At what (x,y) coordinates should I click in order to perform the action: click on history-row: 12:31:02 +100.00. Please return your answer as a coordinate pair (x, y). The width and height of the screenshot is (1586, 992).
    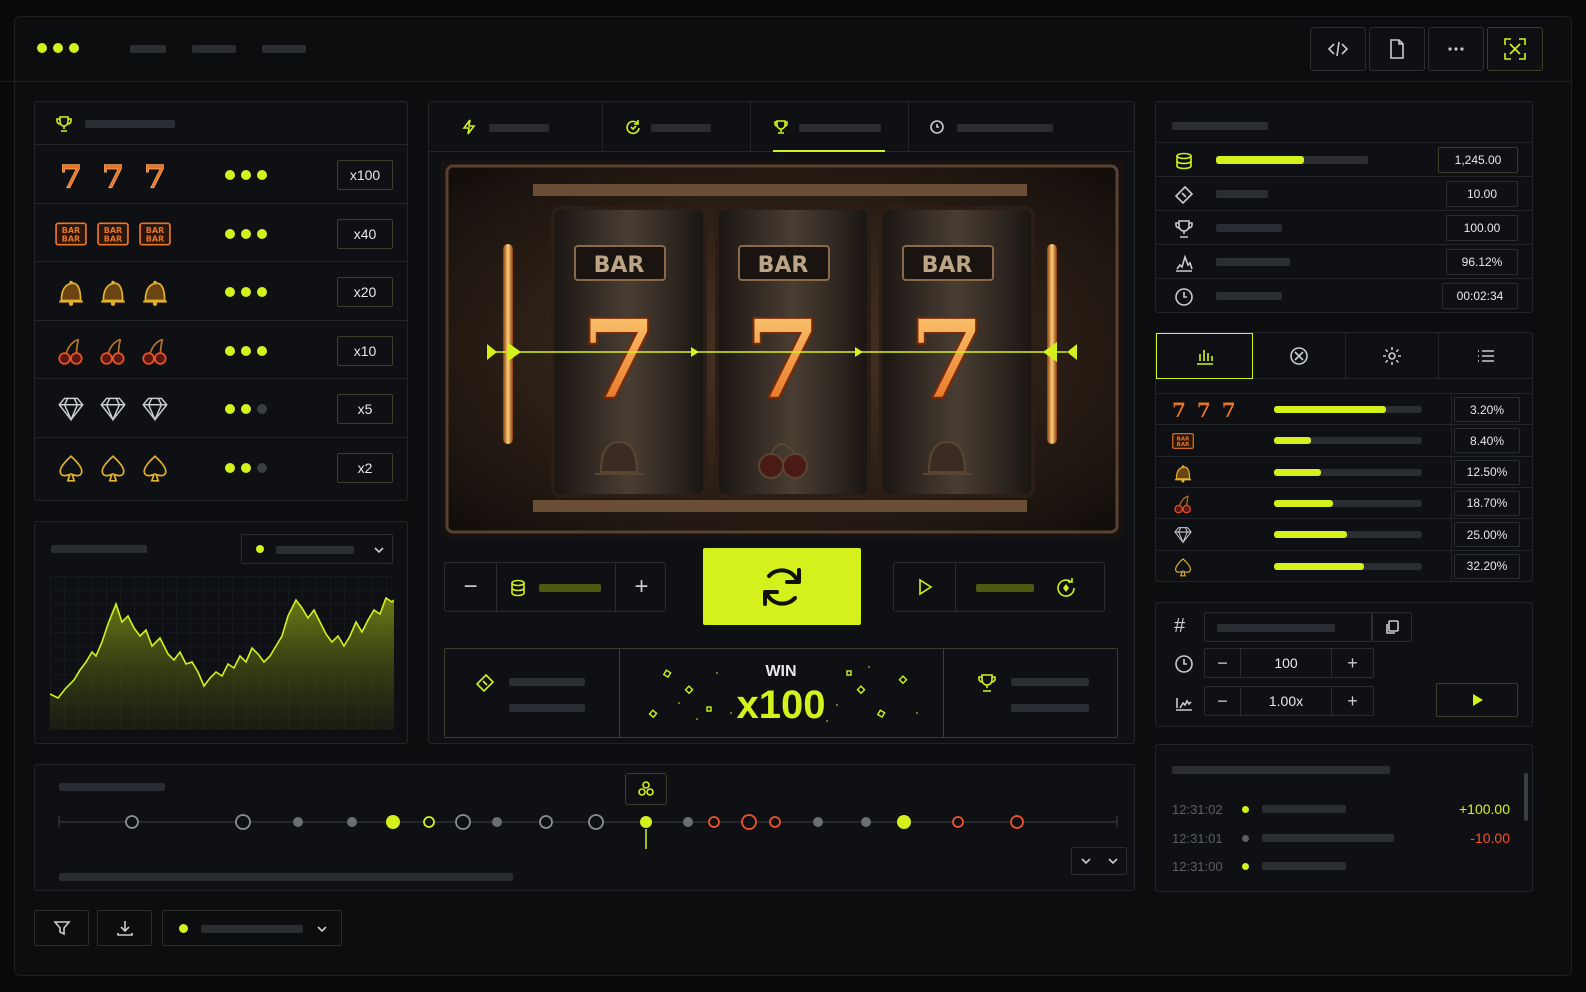
    Looking at the image, I should click on (1336, 809).